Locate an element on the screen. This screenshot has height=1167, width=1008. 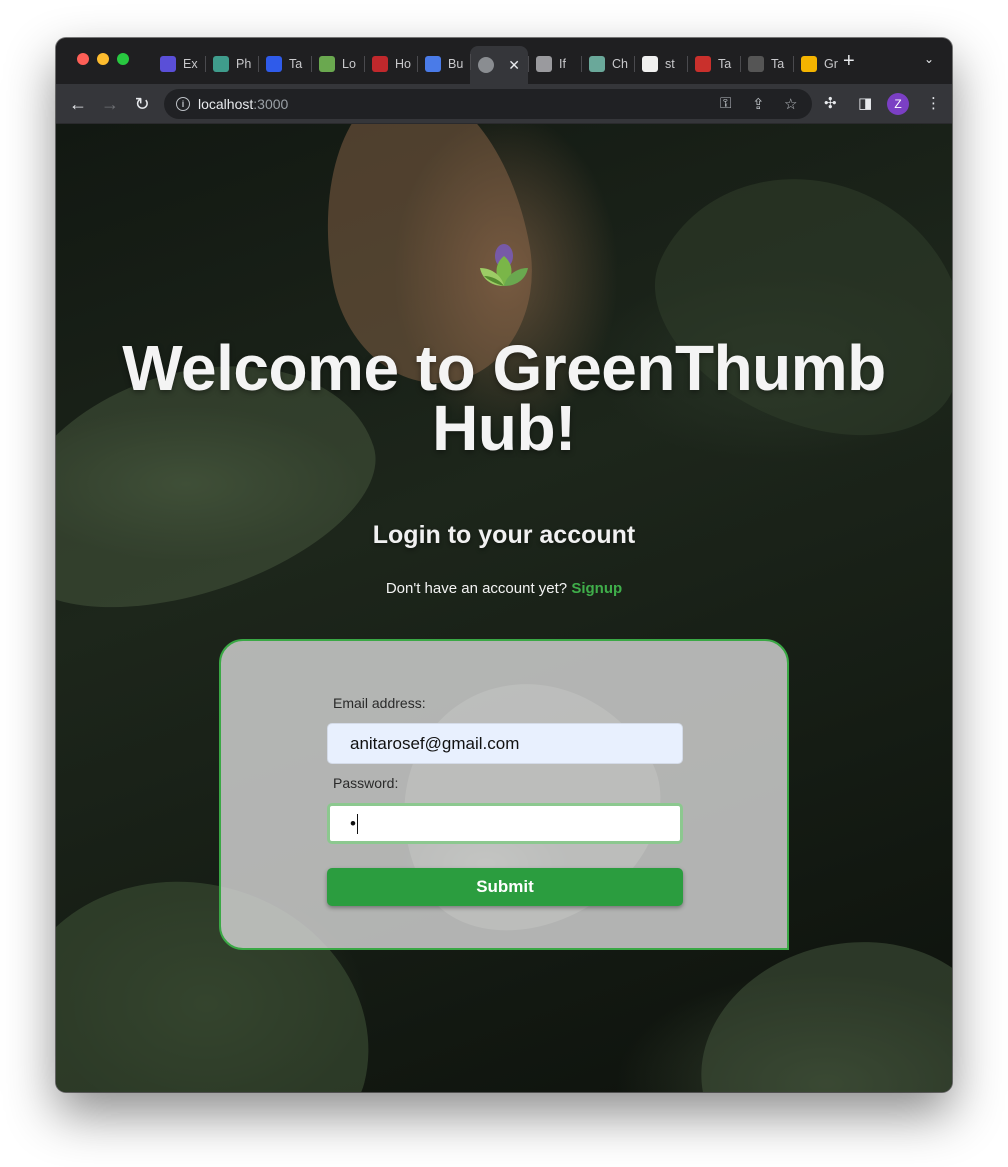
close-window-button is located at coordinates (83, 59).